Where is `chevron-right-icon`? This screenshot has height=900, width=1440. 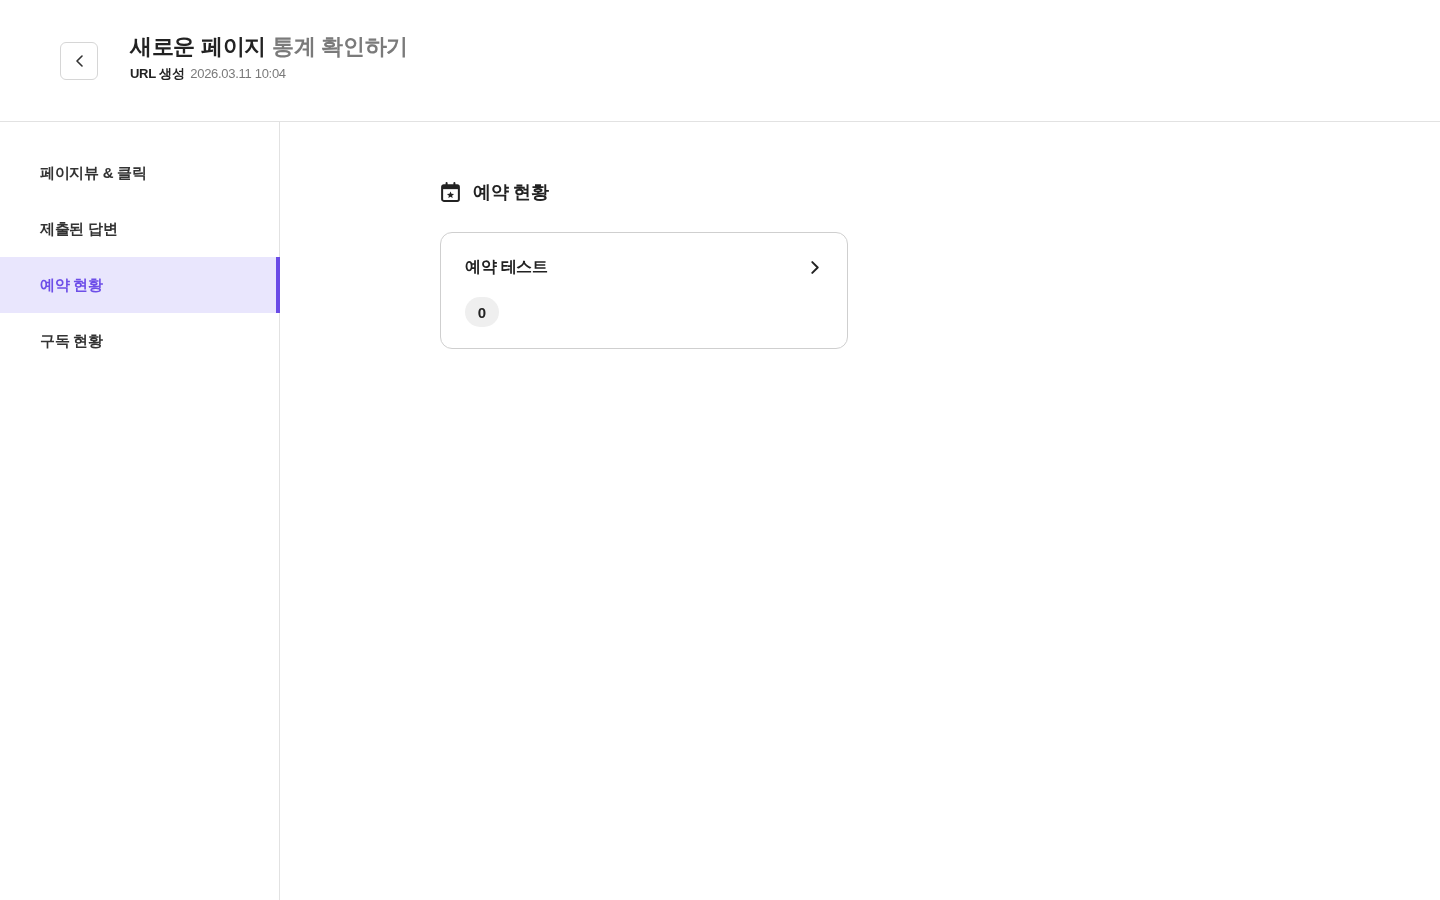
chevron-right-icon is located at coordinates (815, 267).